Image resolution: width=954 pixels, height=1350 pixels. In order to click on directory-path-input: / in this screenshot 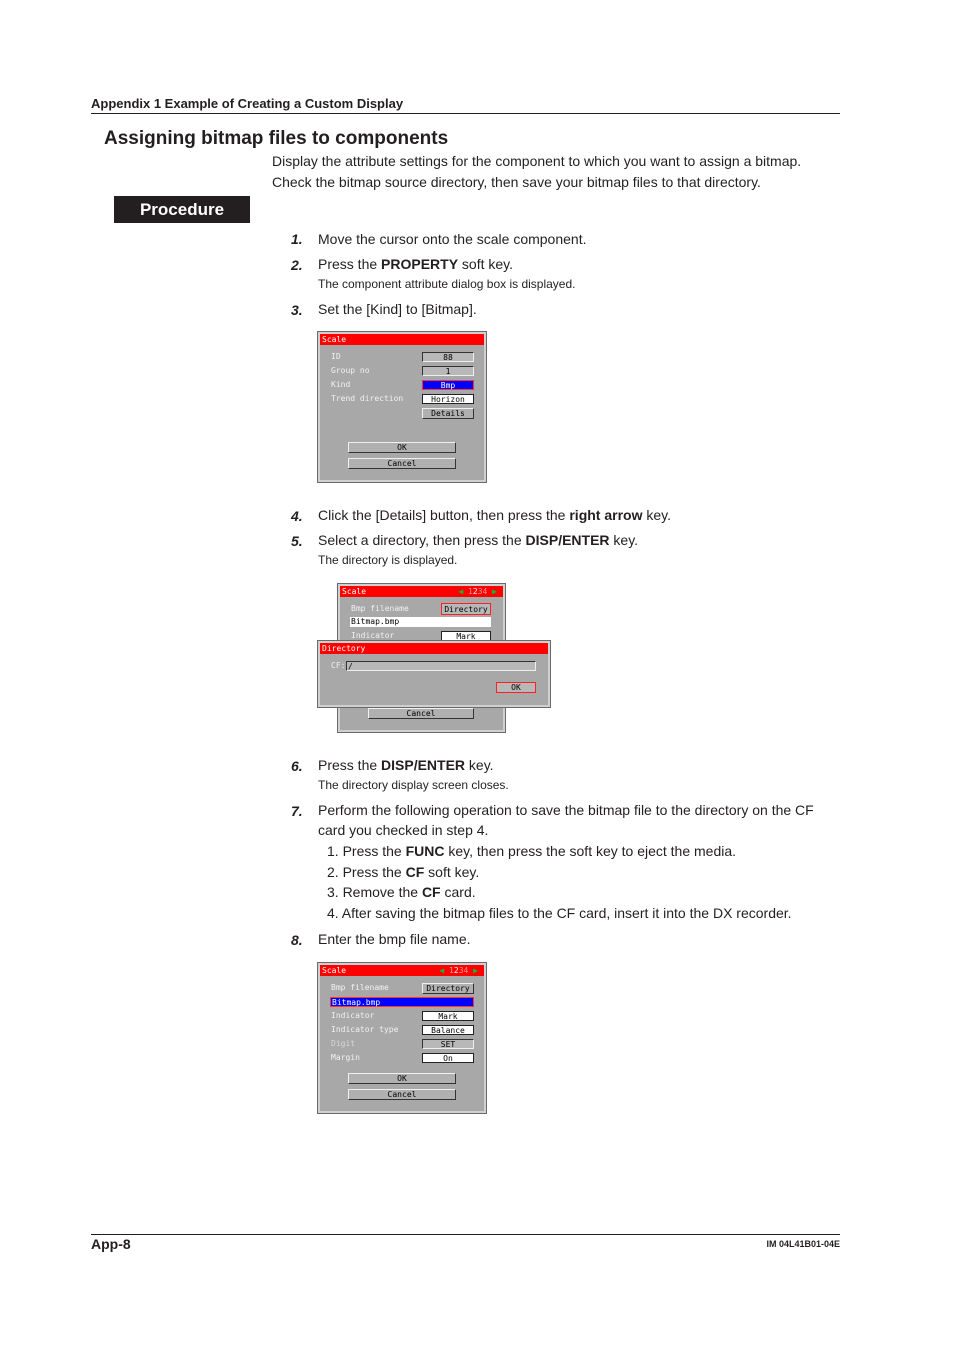, I will do `click(441, 666)`.